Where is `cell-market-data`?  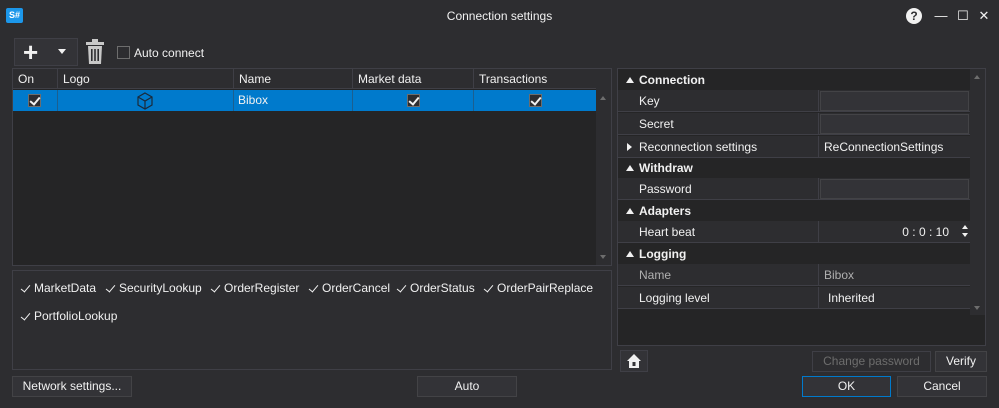
cell-market-data is located at coordinates (413, 100).